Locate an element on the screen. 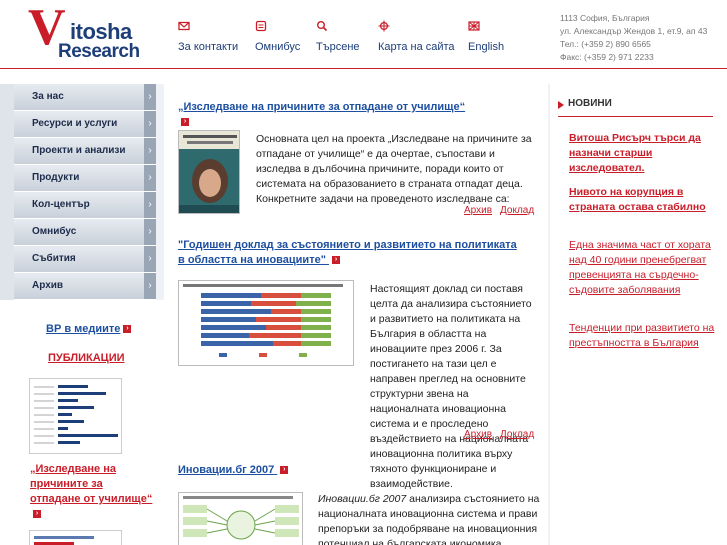 This screenshot has height=545, width=727. publications-heading: ПУБЛИКАЦИИ is located at coordinates (86, 358).